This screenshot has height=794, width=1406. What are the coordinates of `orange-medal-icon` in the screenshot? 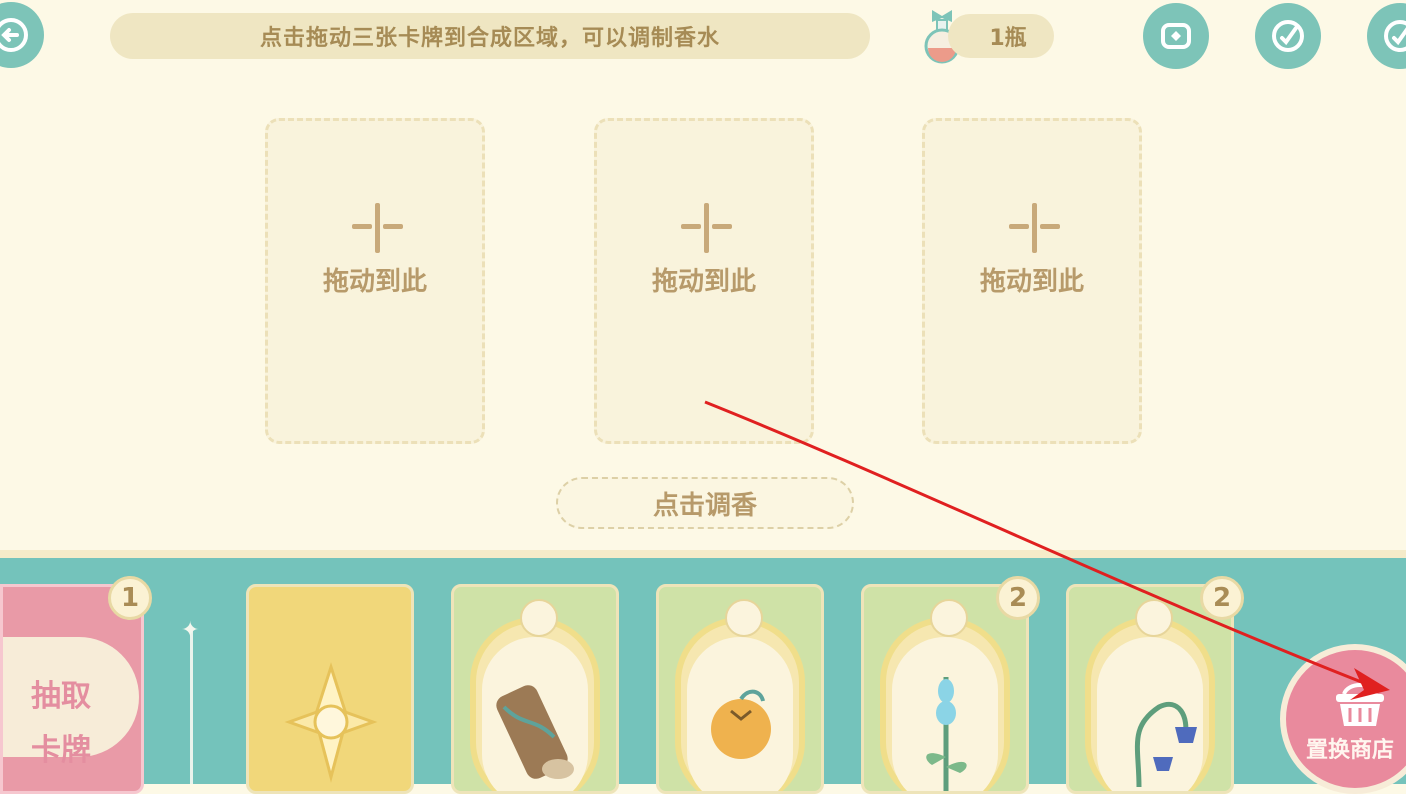 It's located at (744, 618).